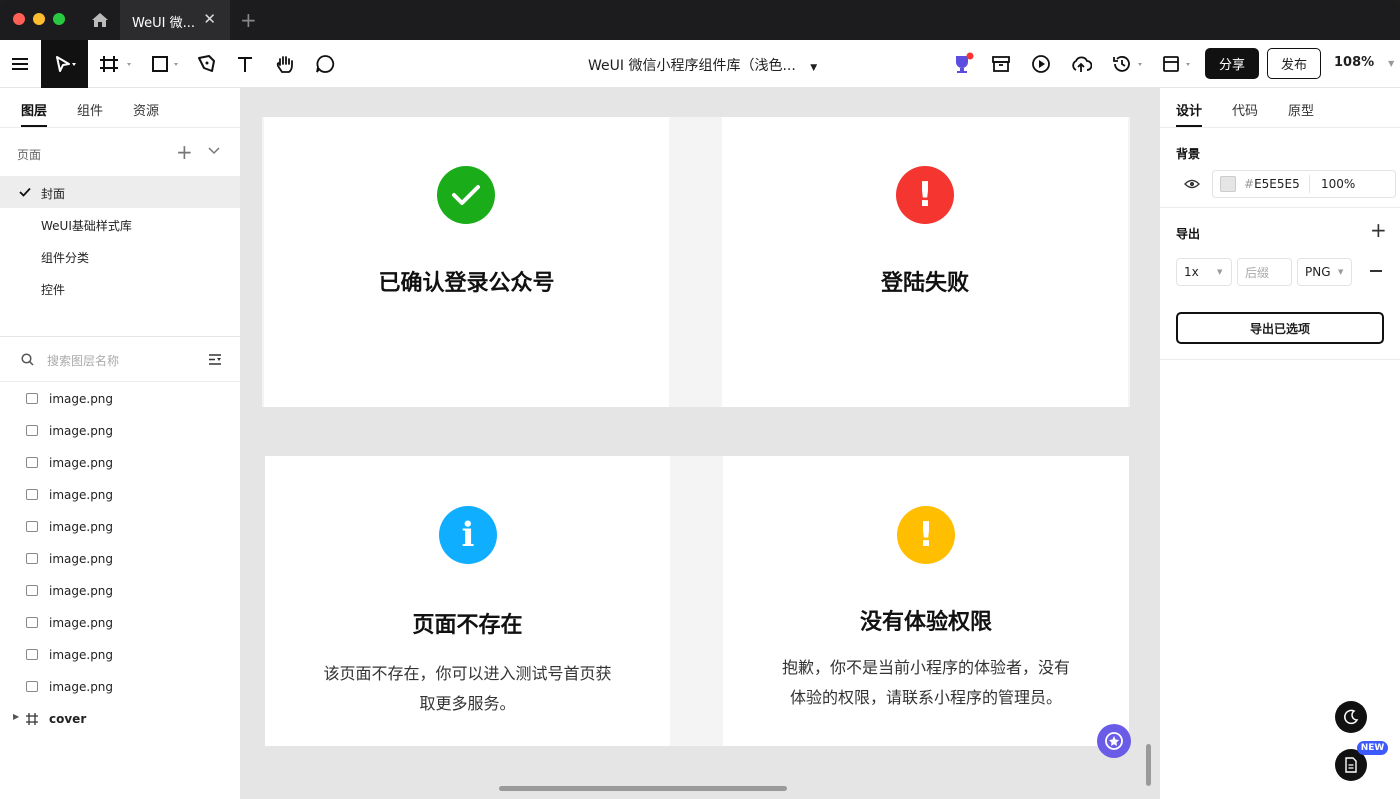 Image resolution: width=1400 pixels, height=799 pixels. I want to click on collapse-pages-icon, so click(214, 151).